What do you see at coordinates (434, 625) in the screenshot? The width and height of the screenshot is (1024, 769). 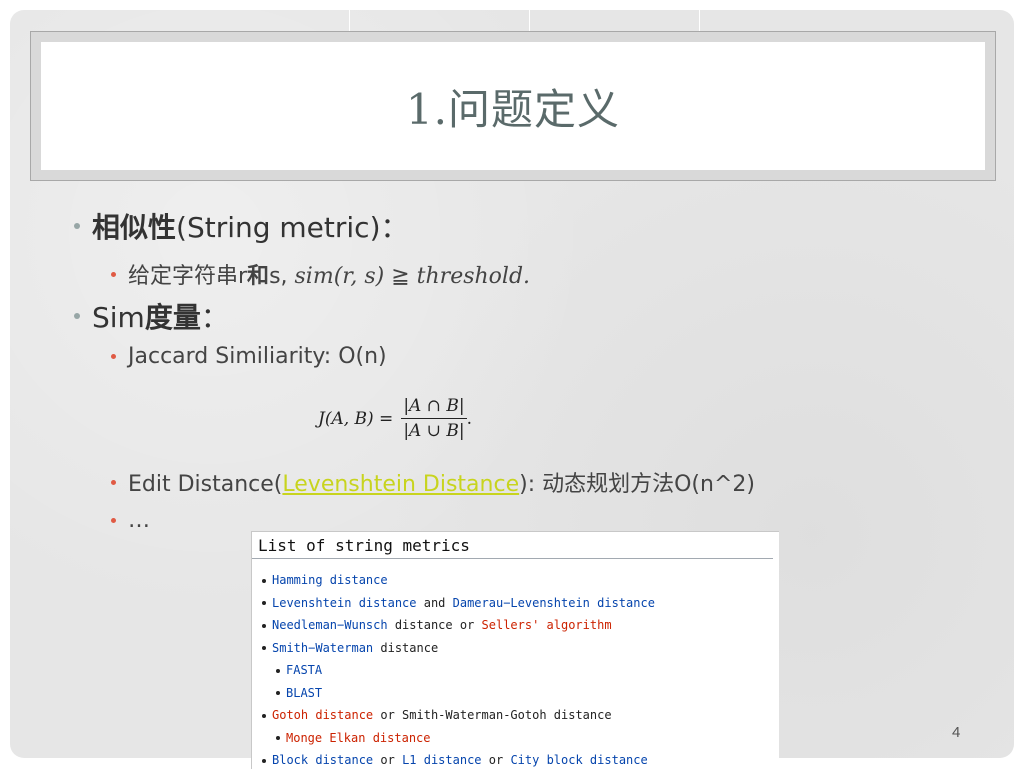 I see `connector-text: distance or` at bounding box center [434, 625].